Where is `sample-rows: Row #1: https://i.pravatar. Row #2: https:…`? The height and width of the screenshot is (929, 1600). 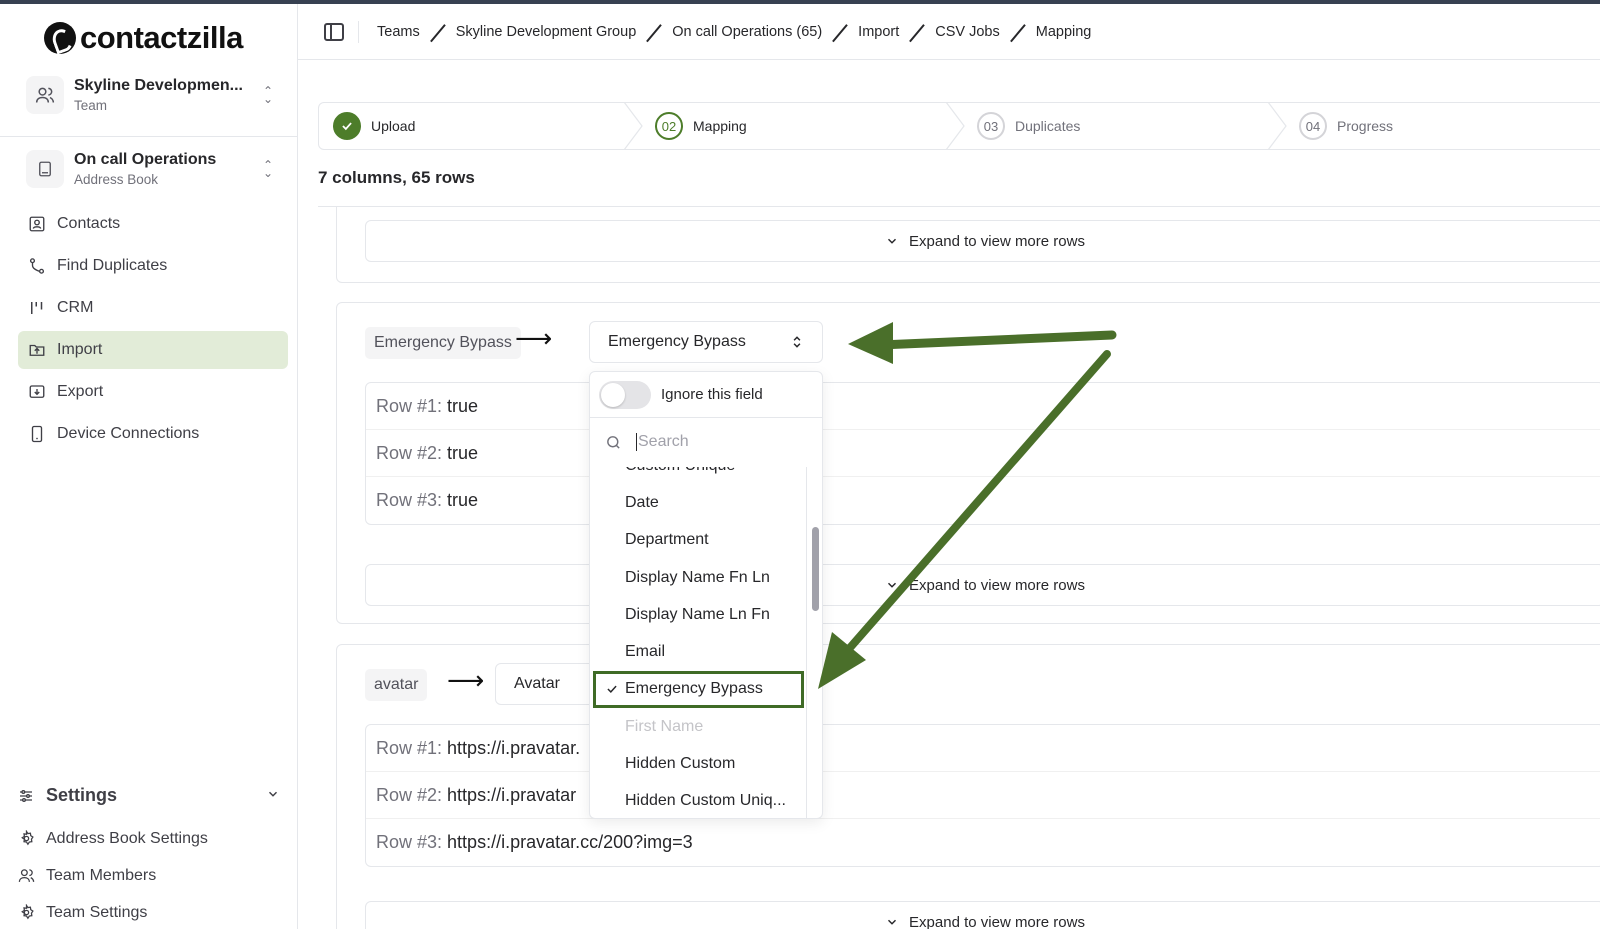
sample-rows: Row #1: https://i.pravatar. Row #2: https:… is located at coordinates (982, 795).